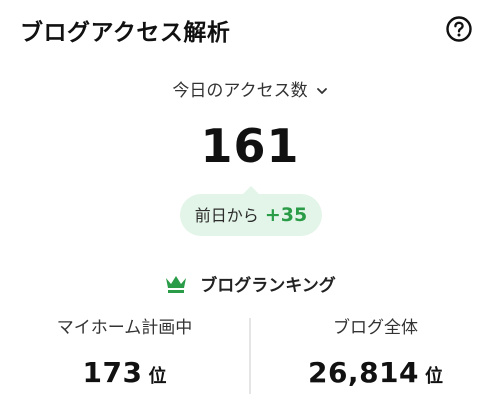 The image size is (500, 414). I want to click on diff-value: +35, so click(286, 215).